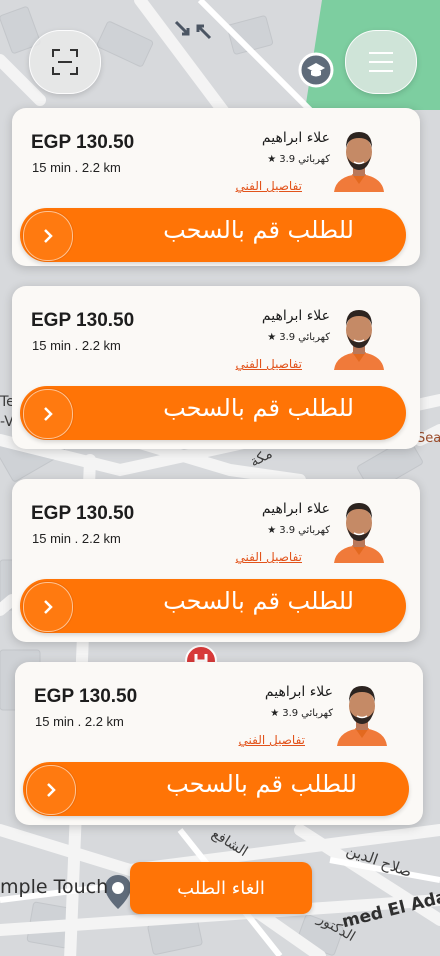 The height and width of the screenshot is (956, 440). I want to click on menu-button, so click(381, 62).